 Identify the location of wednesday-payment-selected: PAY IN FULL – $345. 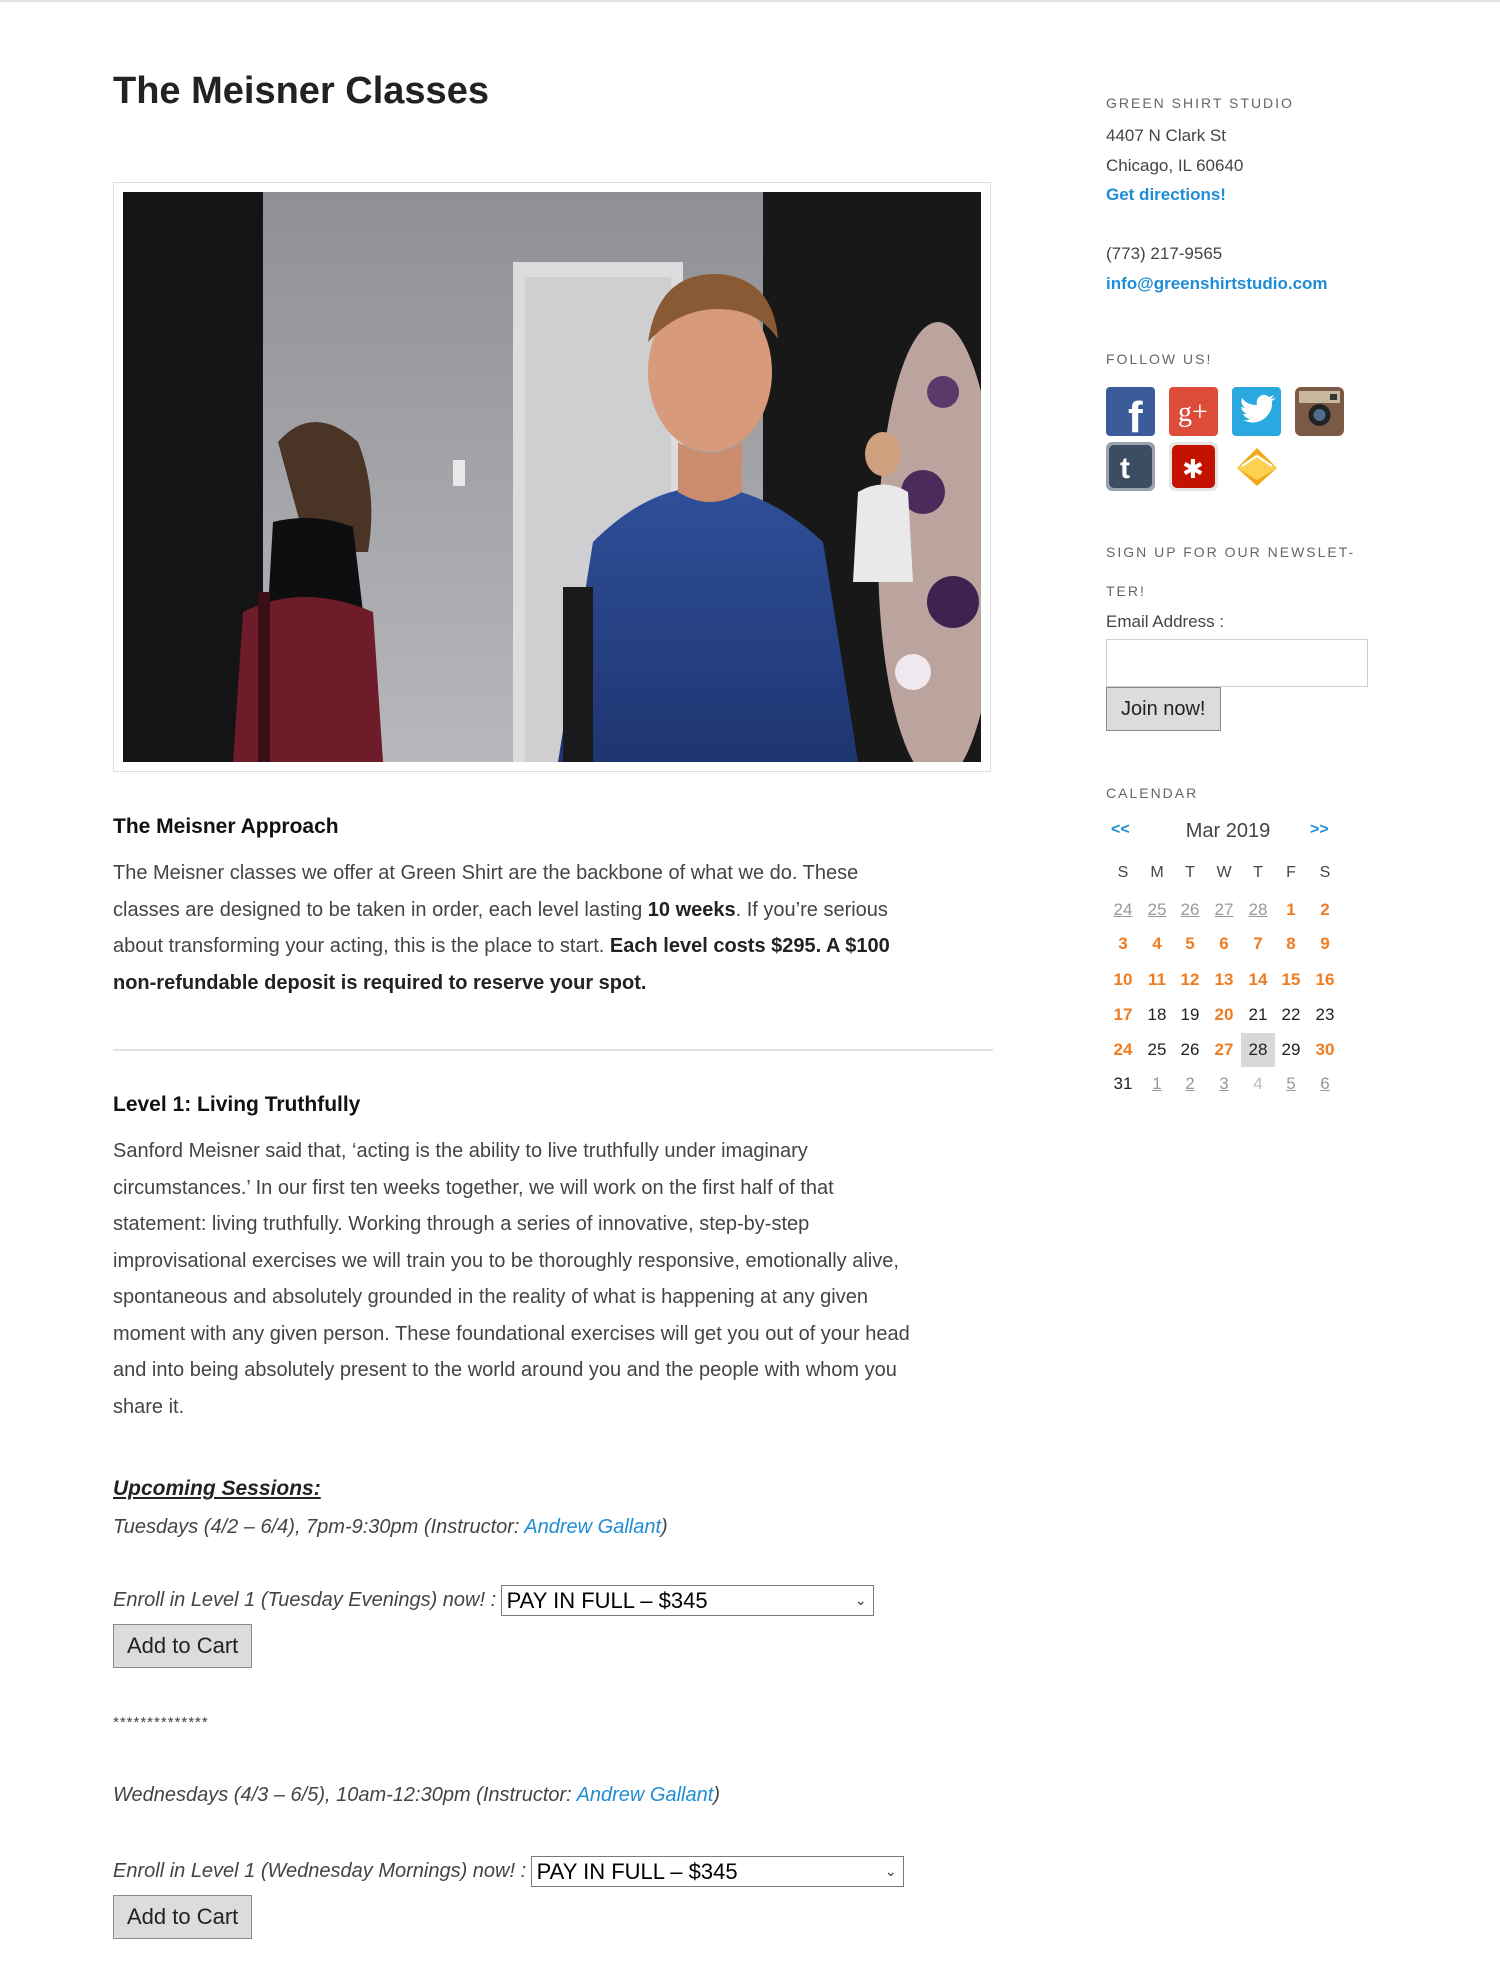
(637, 1871).